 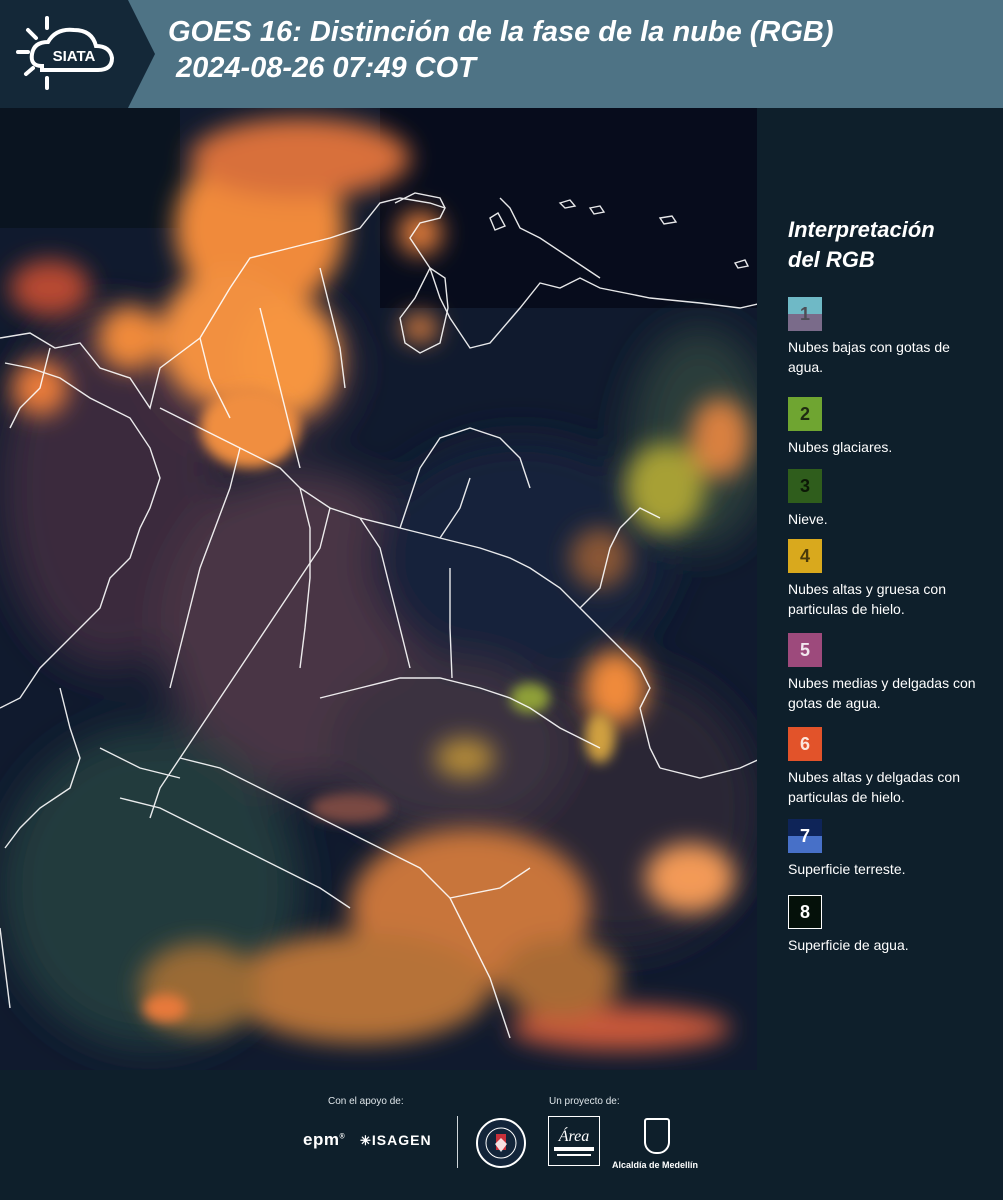 I want to click on legend-number-2: 2, so click(x=804, y=413).